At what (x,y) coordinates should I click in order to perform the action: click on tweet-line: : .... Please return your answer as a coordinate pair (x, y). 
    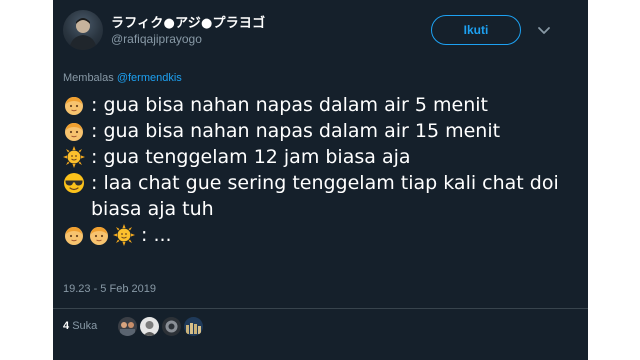
    Looking at the image, I should click on (313, 235).